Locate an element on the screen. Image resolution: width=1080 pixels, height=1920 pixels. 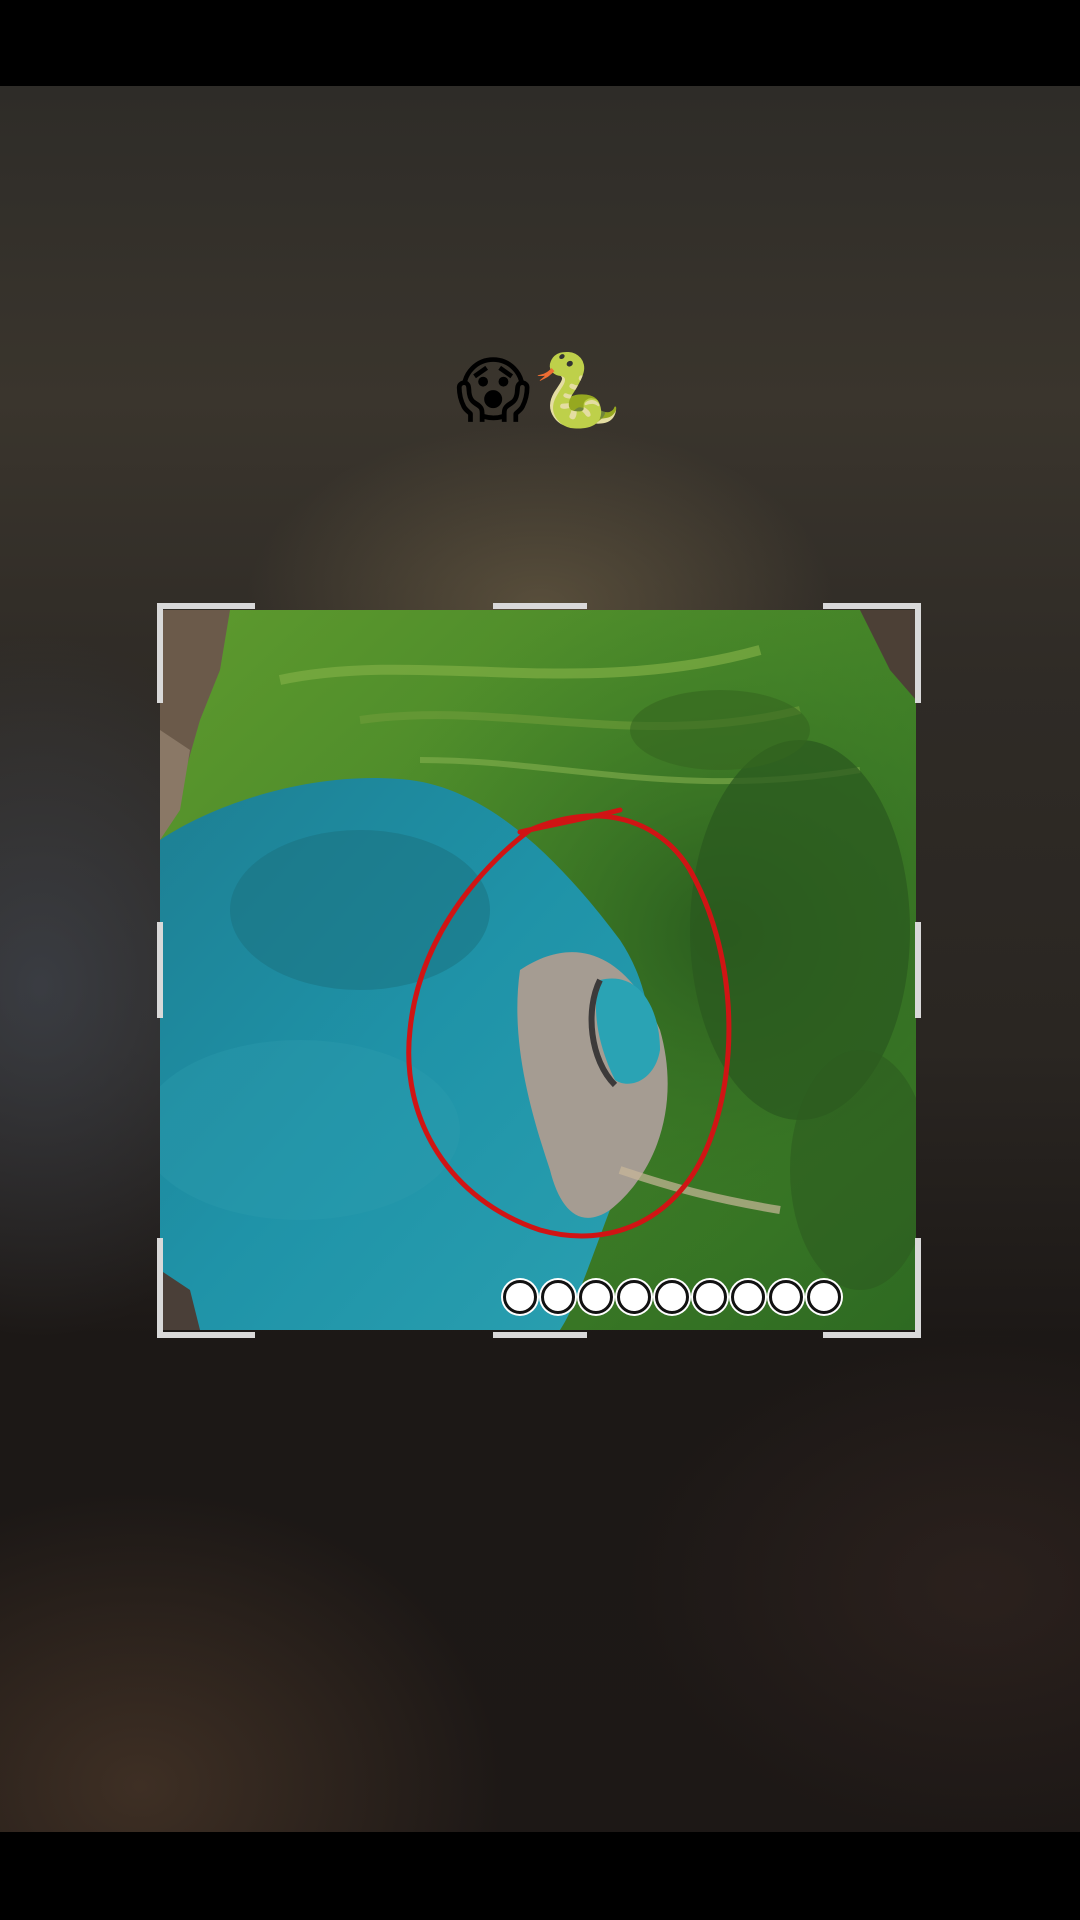
crop-handle-top-left-vertical is located at coordinates (160, 653).